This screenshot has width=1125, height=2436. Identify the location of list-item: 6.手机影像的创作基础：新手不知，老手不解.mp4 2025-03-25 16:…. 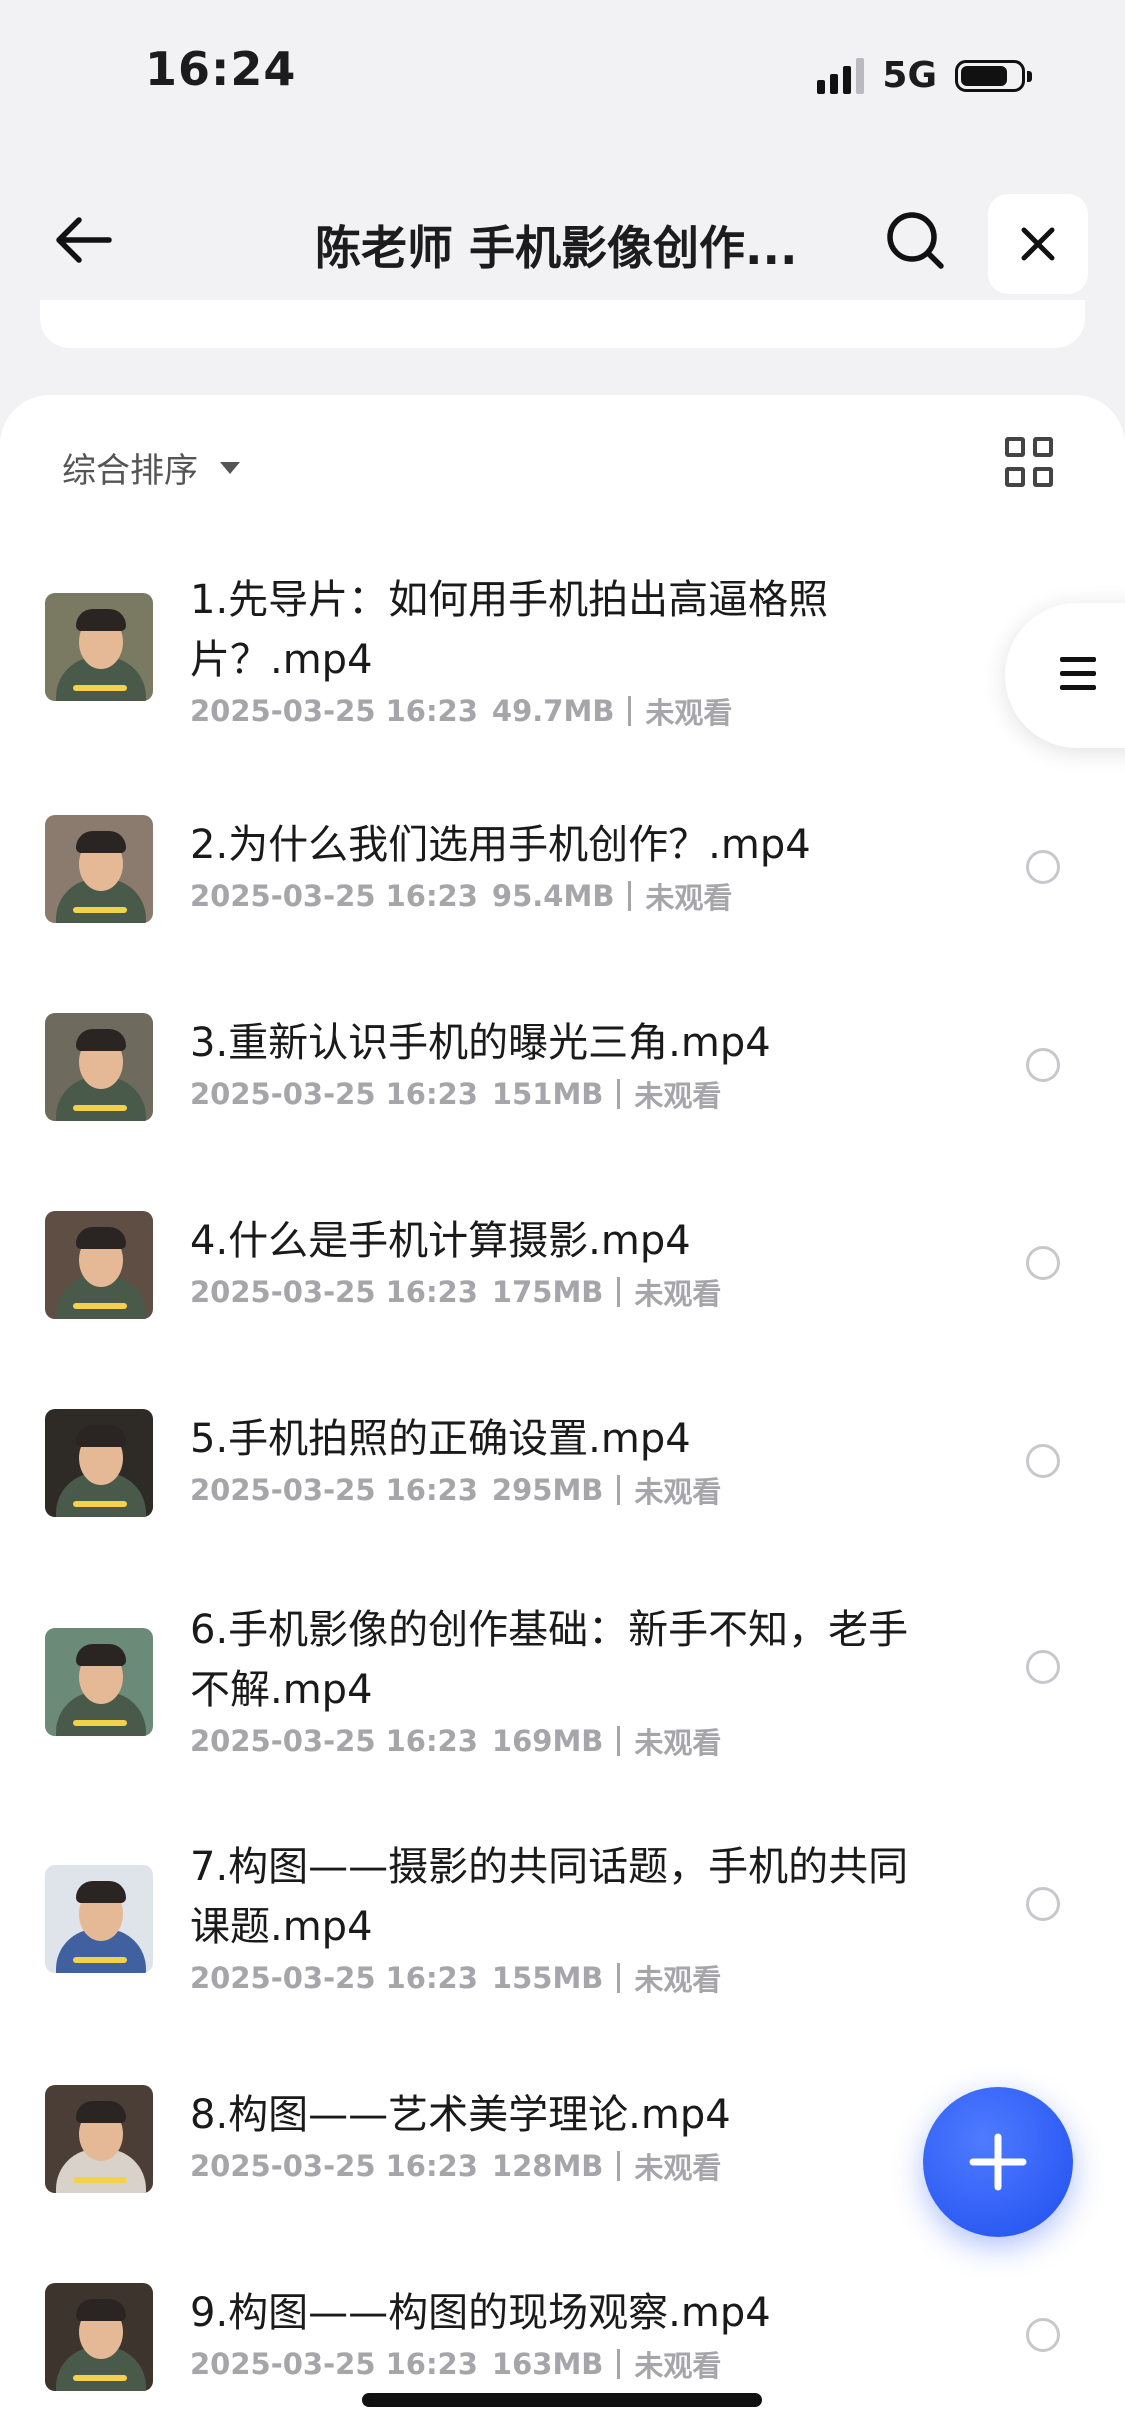
(562, 1685).